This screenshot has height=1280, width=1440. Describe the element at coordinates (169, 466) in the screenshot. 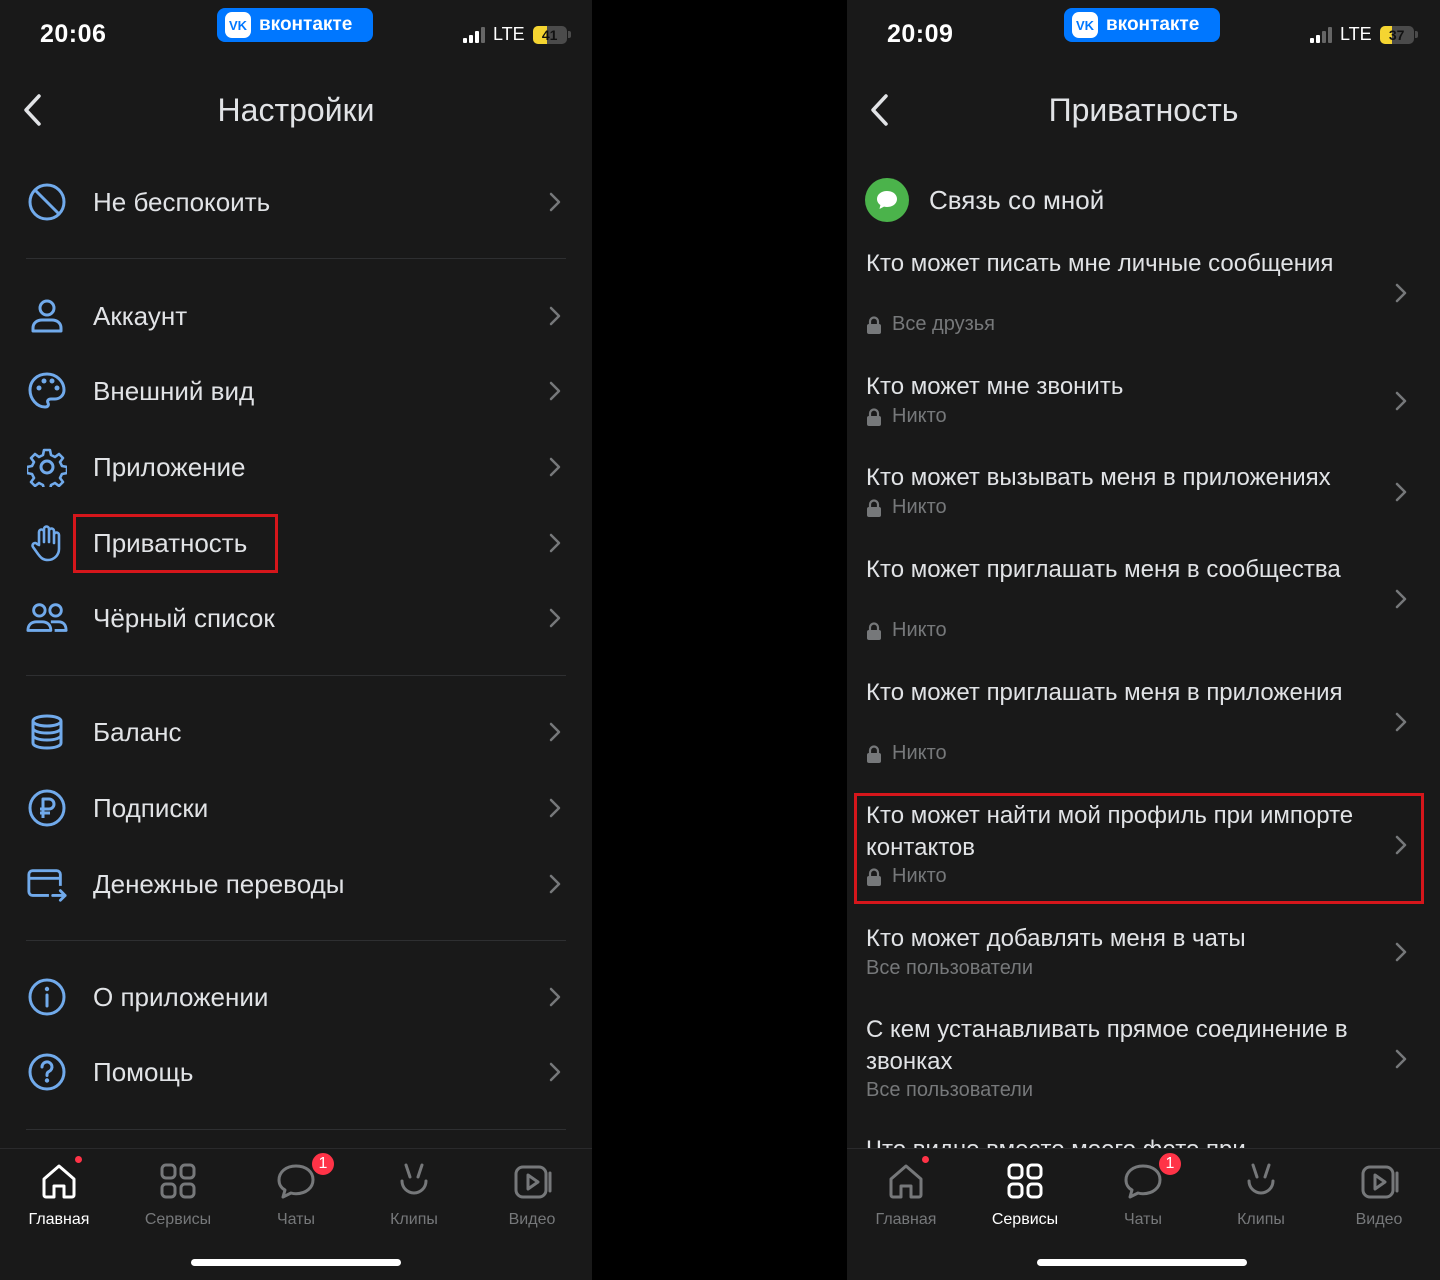

I see `settings-item-label: Приложение` at that location.